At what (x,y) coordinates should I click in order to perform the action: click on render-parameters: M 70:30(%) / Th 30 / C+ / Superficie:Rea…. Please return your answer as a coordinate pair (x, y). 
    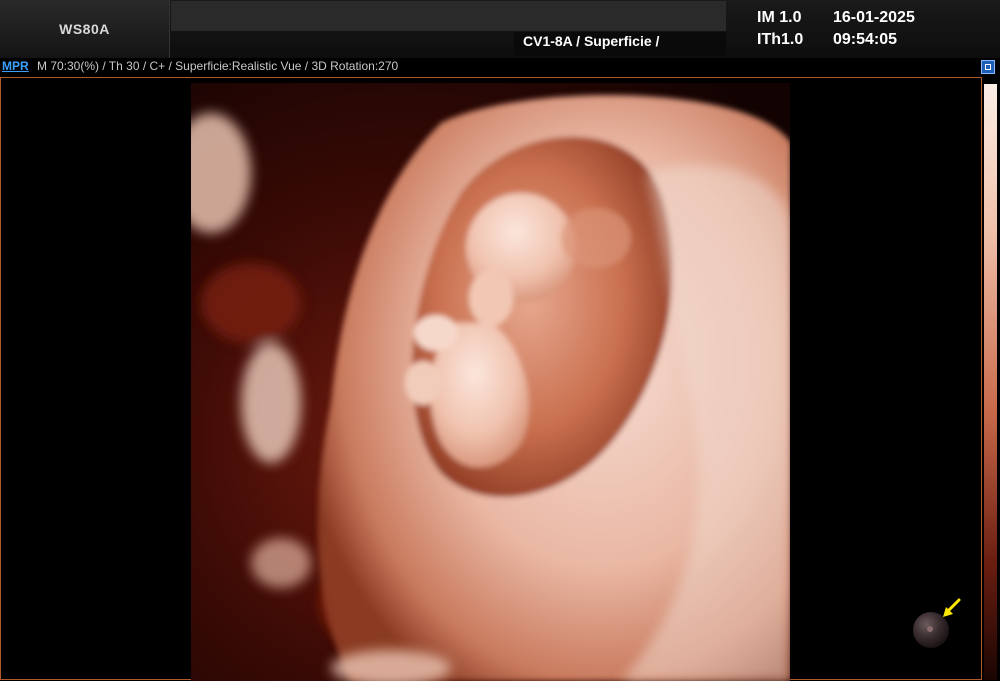
    Looking at the image, I should click on (218, 66).